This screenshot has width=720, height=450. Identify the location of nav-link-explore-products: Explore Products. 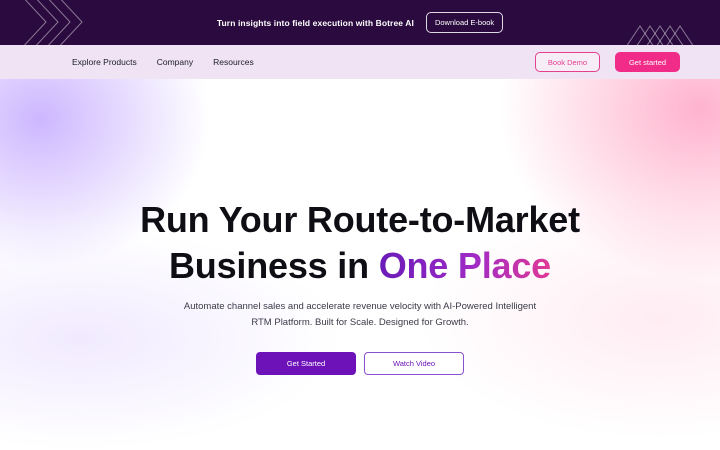
(104, 62).